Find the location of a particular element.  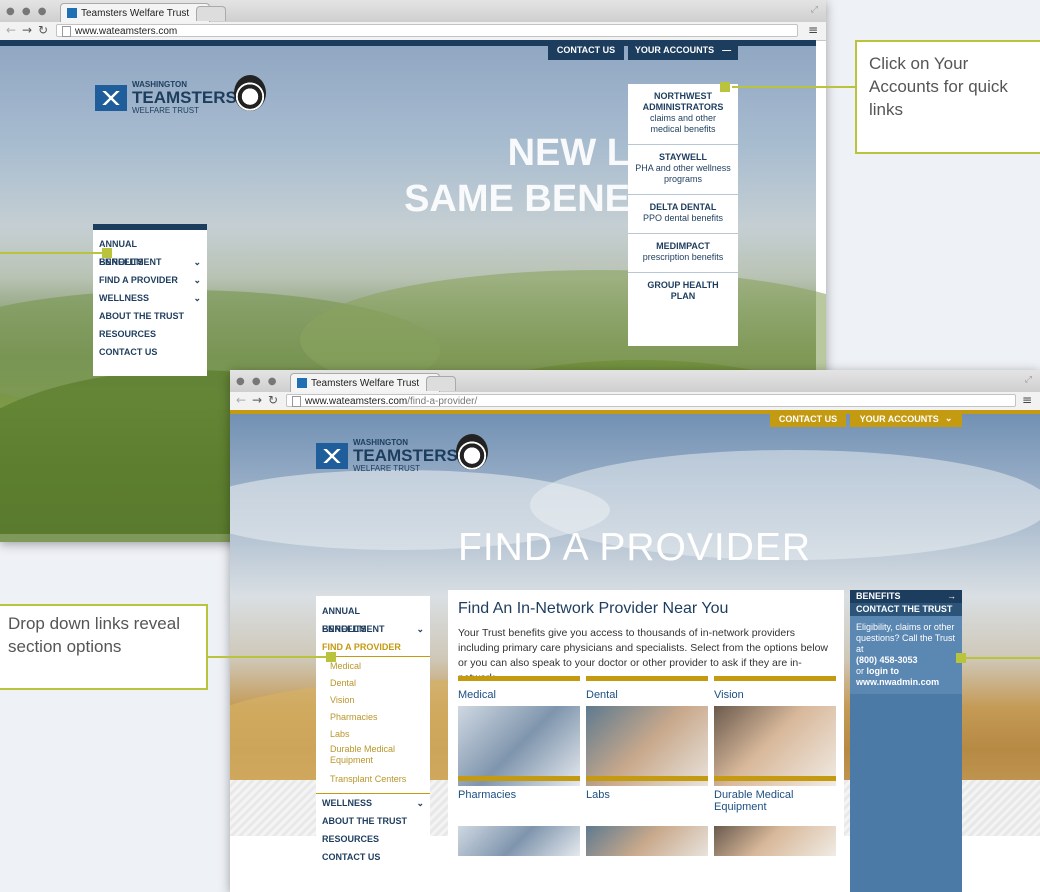

account-link: MEDIMPACT prescription benefits is located at coordinates (683, 253).